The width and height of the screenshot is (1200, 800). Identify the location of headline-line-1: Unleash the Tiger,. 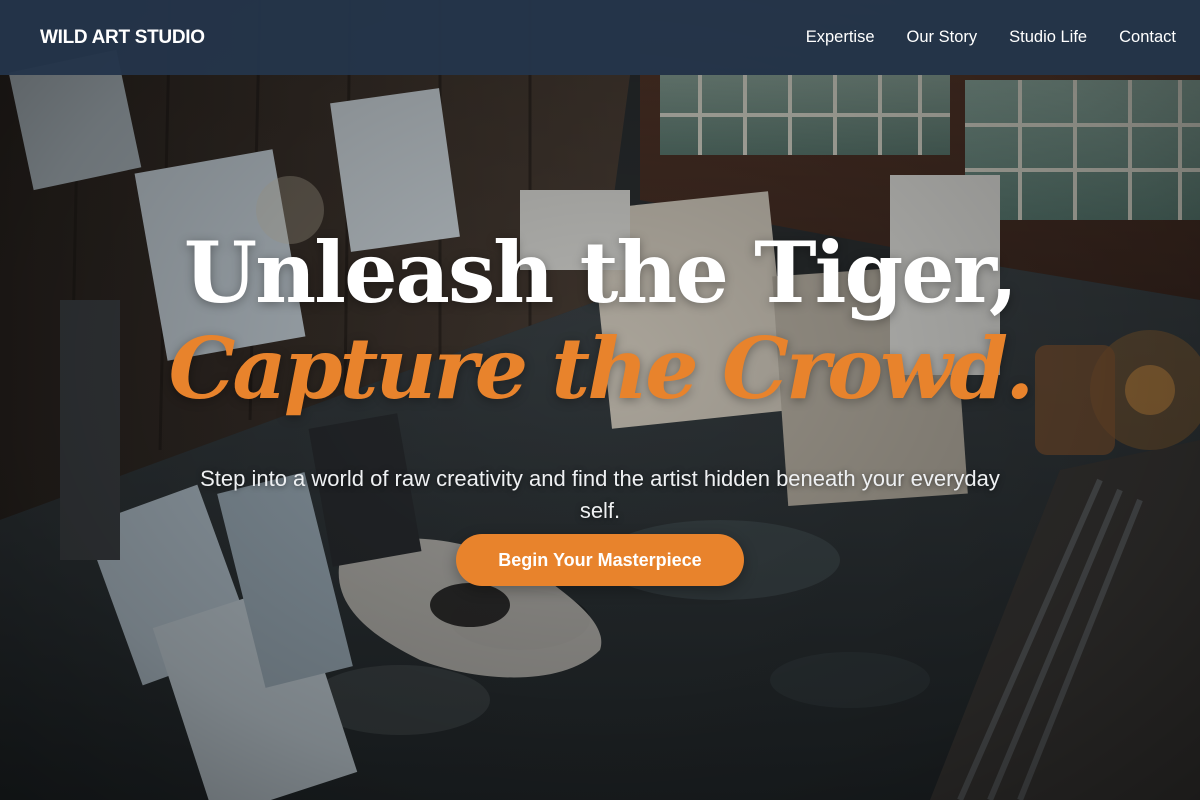
(600, 272).